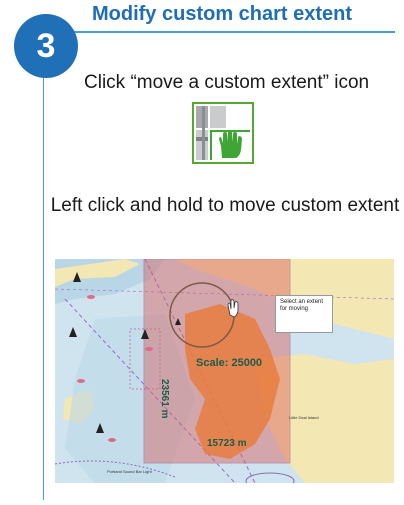  I want to click on header-divider, so click(227, 32).